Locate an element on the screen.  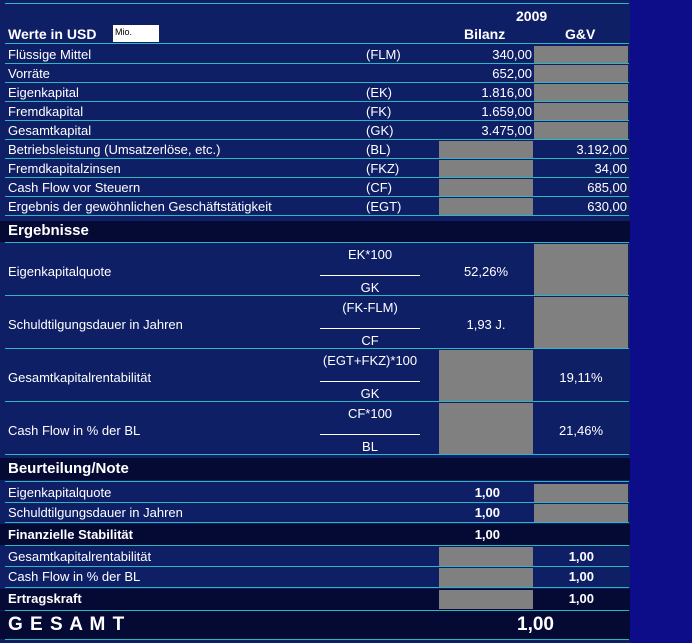
sheet-title: Werte in USD is located at coordinates (52, 34).